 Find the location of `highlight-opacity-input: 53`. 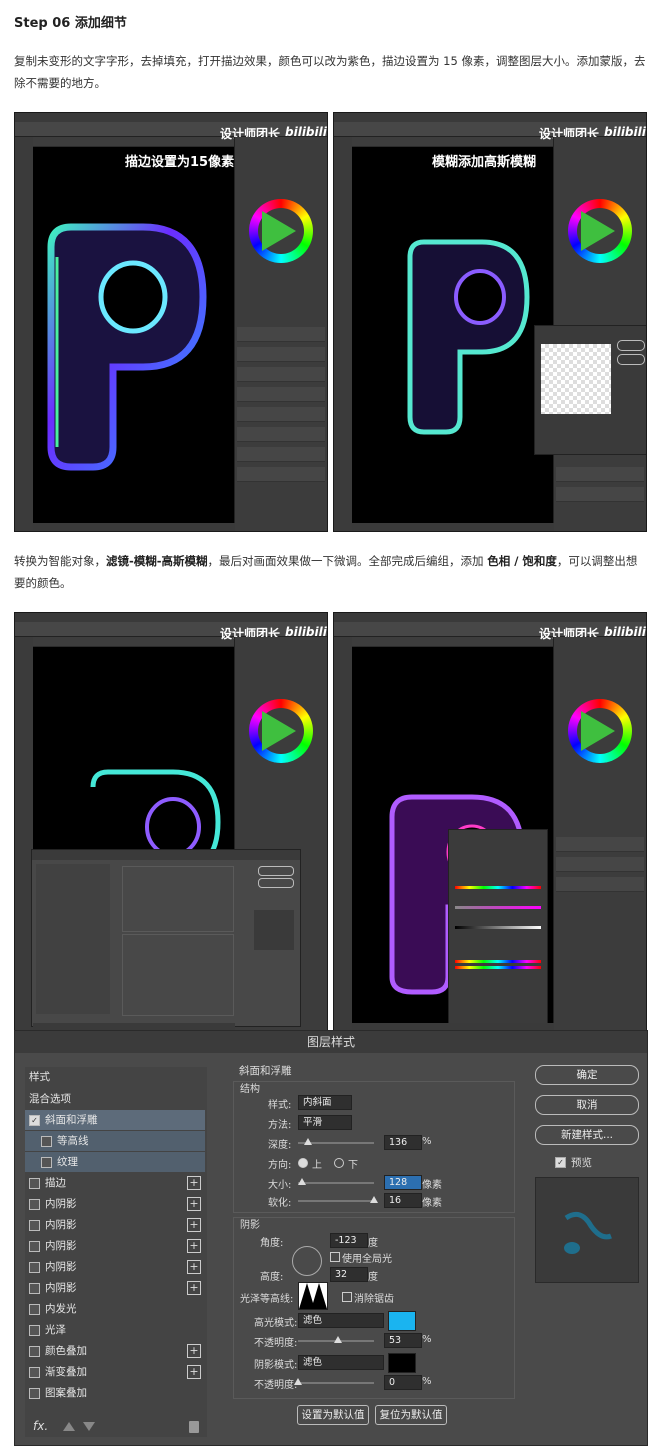

highlight-opacity-input: 53 is located at coordinates (403, 1340).